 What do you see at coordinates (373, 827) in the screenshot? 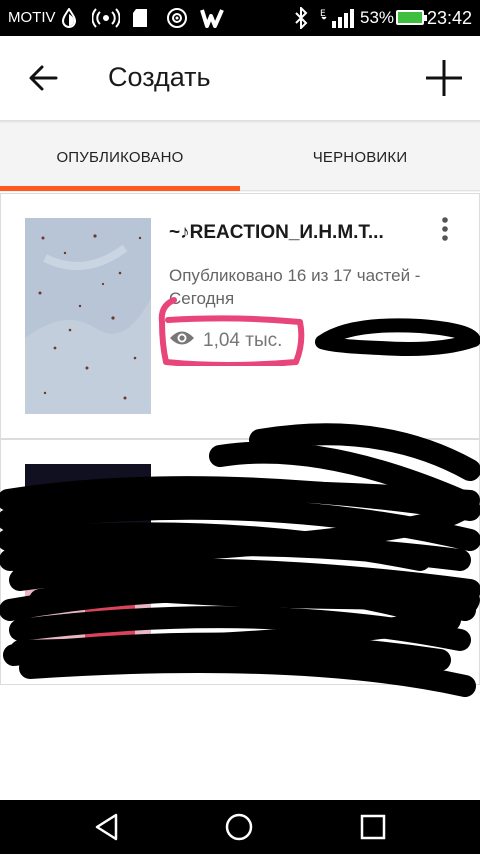
I see `recents-icon` at bounding box center [373, 827].